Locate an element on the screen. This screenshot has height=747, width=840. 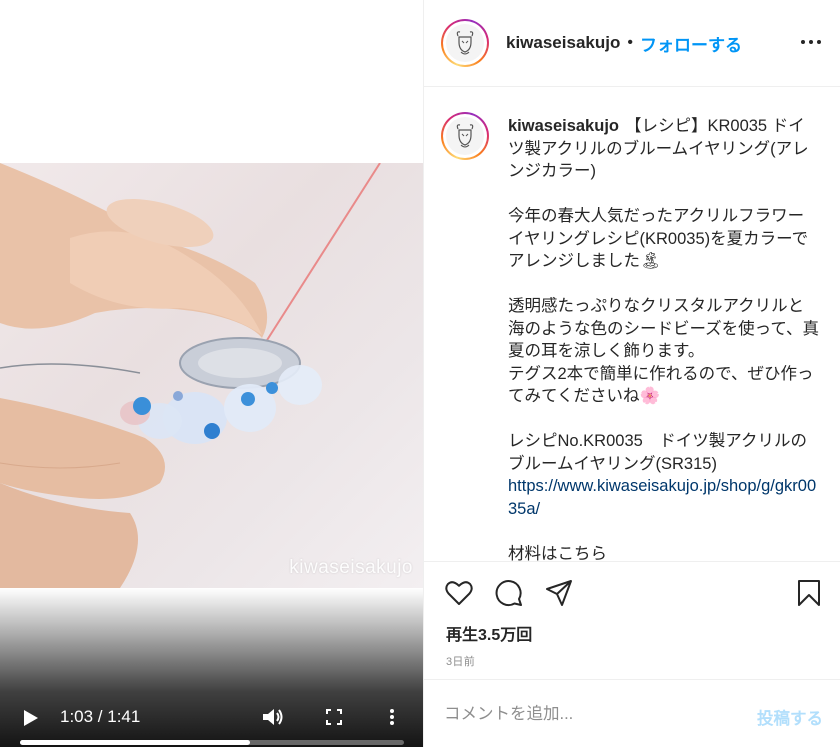
avatar is located at coordinates (465, 43).